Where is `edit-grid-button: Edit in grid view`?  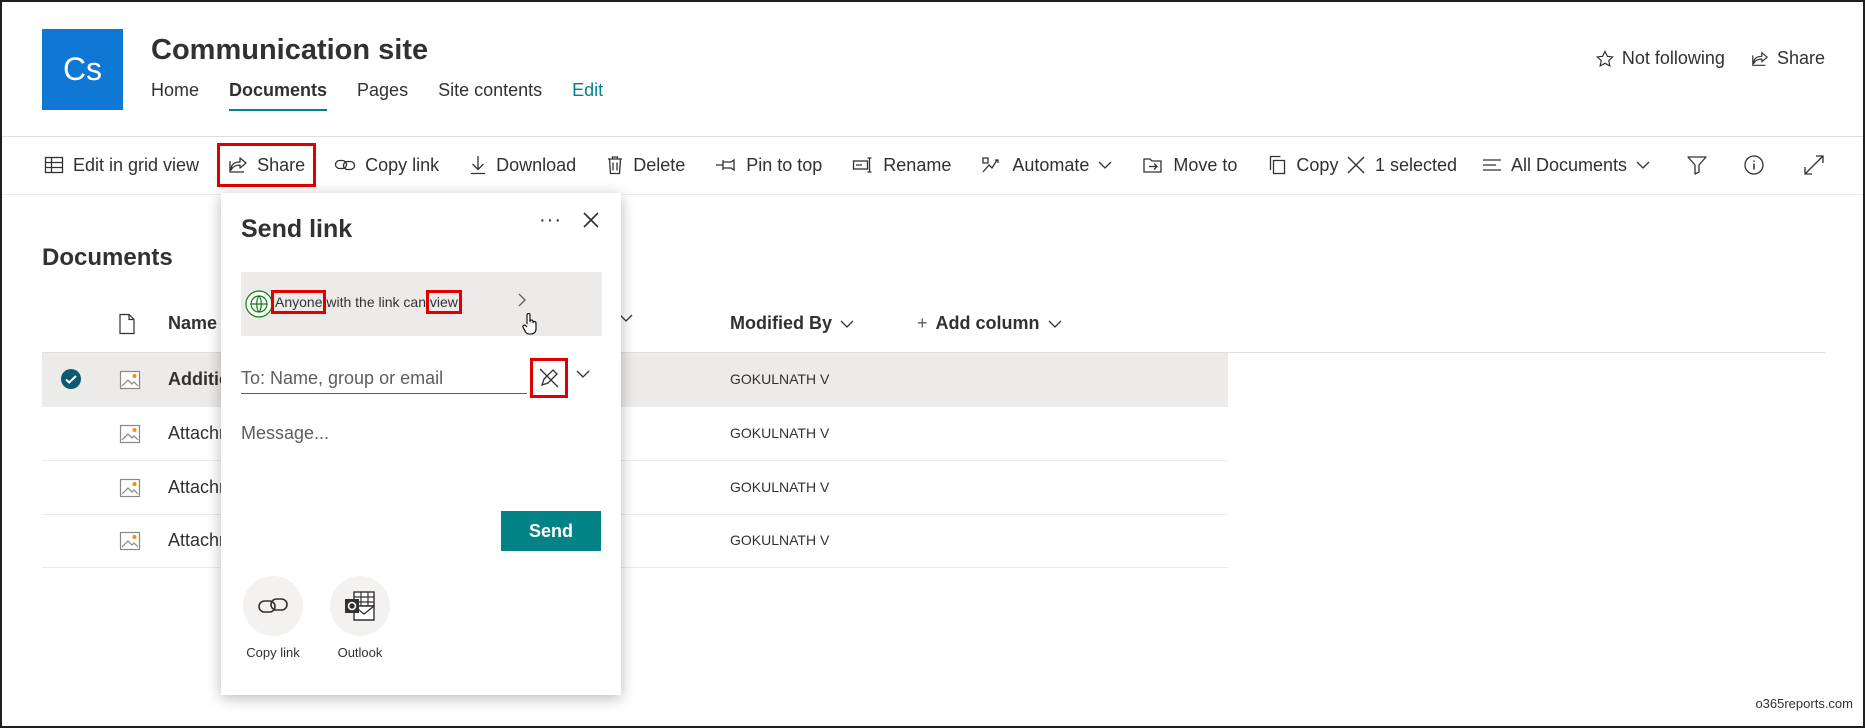
edit-grid-button: Edit in grid view is located at coordinates (121, 165).